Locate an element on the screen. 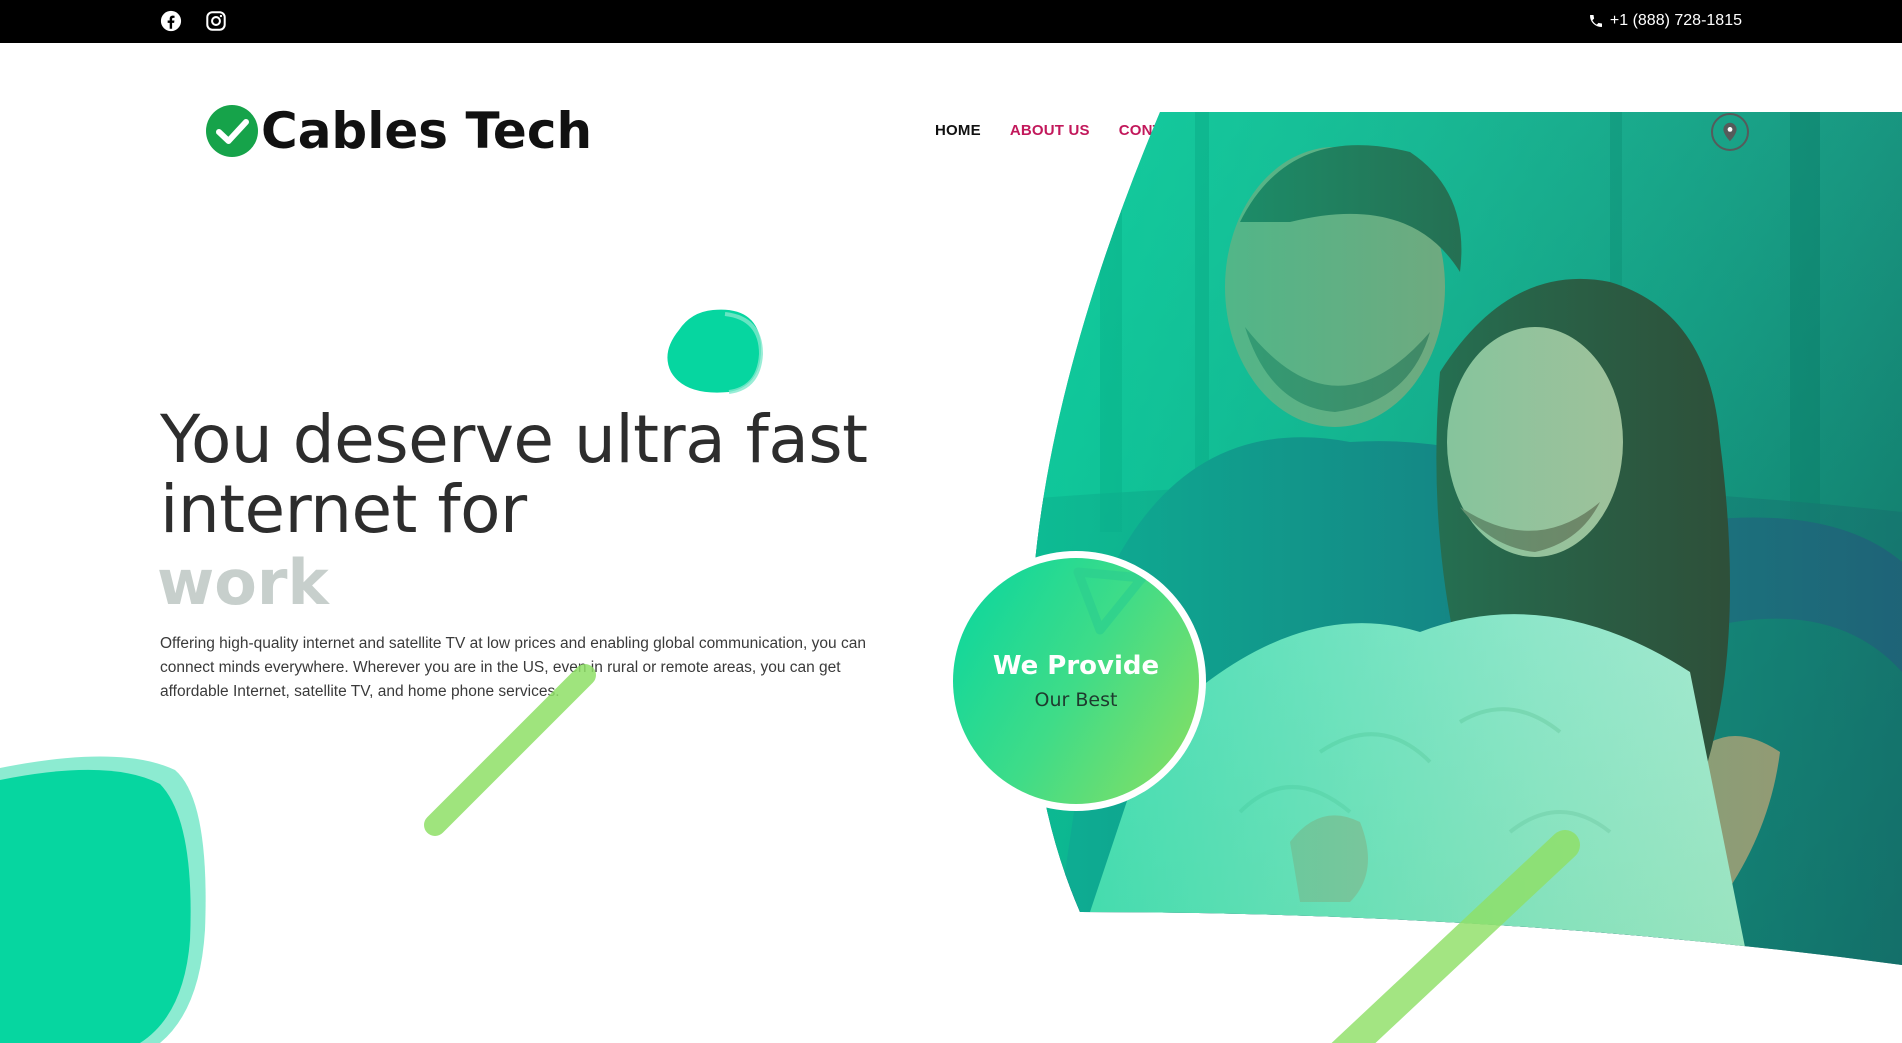 The image size is (1902, 1043). hero-rotating-word: work is located at coordinates (243, 582).